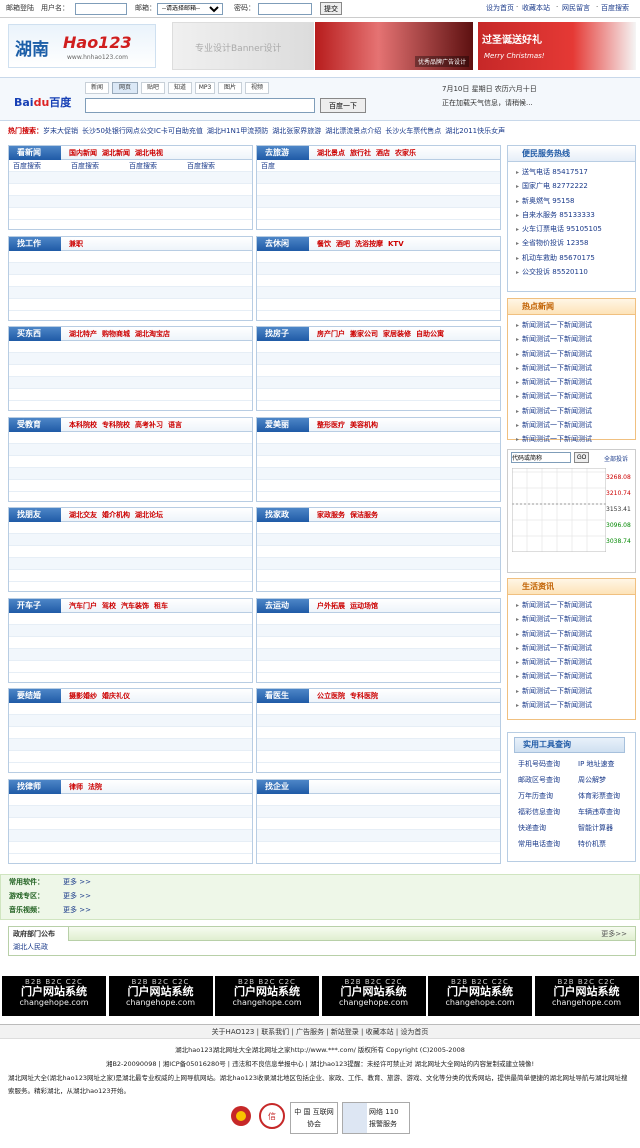  Describe the element at coordinates (614, 934) in the screenshot. I see `gov-more-link: 更多>>` at that location.